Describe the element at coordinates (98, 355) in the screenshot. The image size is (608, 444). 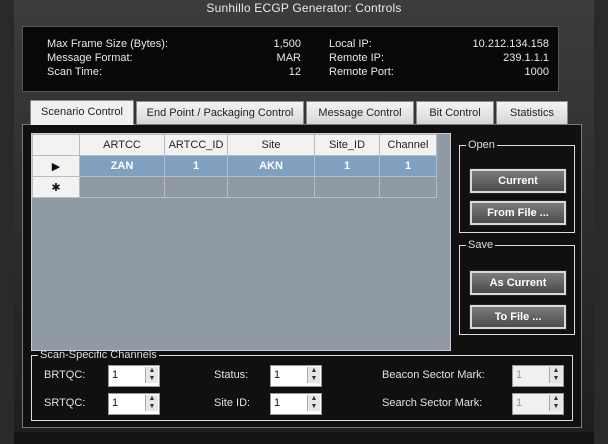
I see `scan-group-legend: Scan-Specific Channels` at that location.